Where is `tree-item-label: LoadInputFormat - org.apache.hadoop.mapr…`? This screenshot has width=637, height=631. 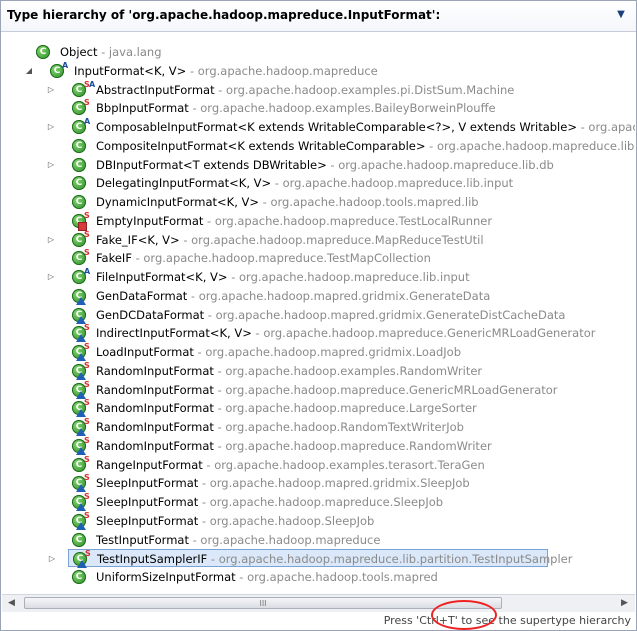
tree-item-label: LoadInputFormat - org.apache.hadoop.mapr… is located at coordinates (278, 352).